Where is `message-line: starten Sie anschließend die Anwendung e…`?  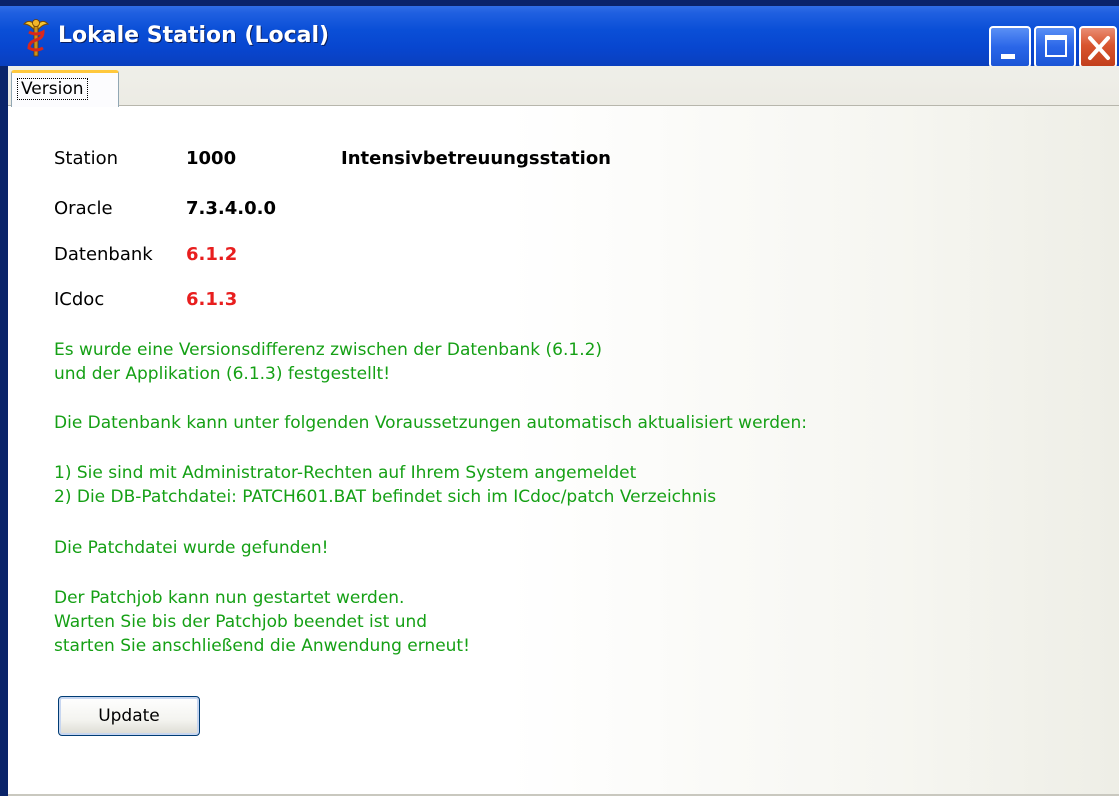
message-line: starten Sie anschließend die Anwendung e… is located at coordinates (262, 646).